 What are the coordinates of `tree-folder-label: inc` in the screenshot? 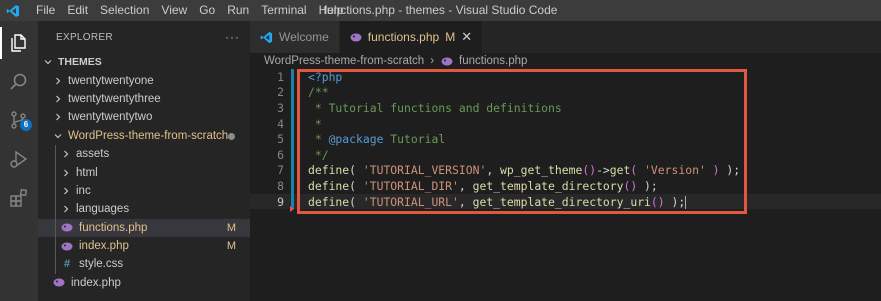 It's located at (83, 190).